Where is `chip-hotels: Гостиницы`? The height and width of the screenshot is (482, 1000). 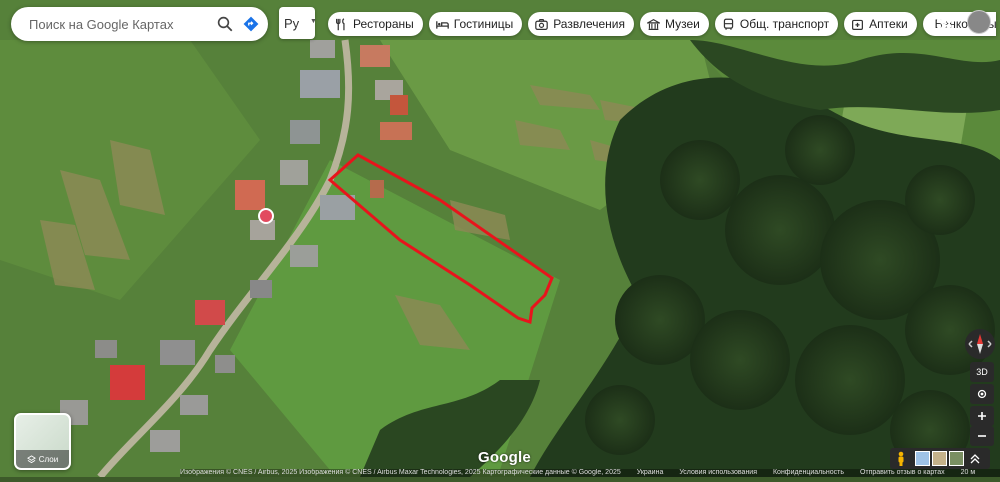
chip-hotels: Гостиницы is located at coordinates (475, 24).